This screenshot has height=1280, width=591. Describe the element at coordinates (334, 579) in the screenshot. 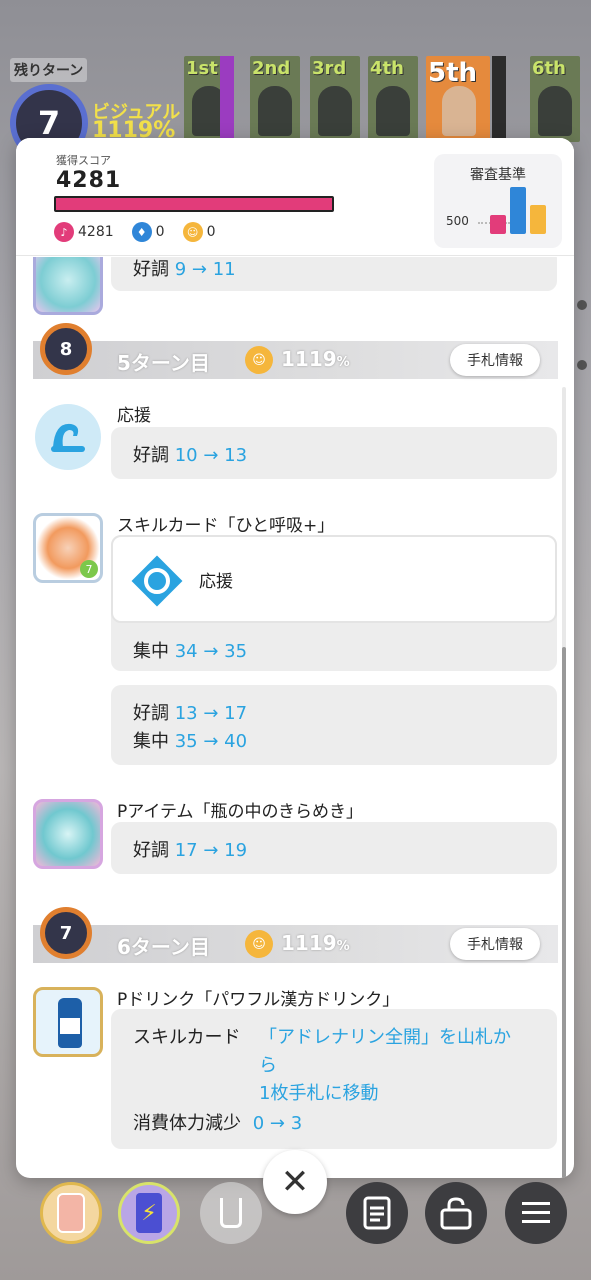

I see `sub-effect-card: 応援` at that location.